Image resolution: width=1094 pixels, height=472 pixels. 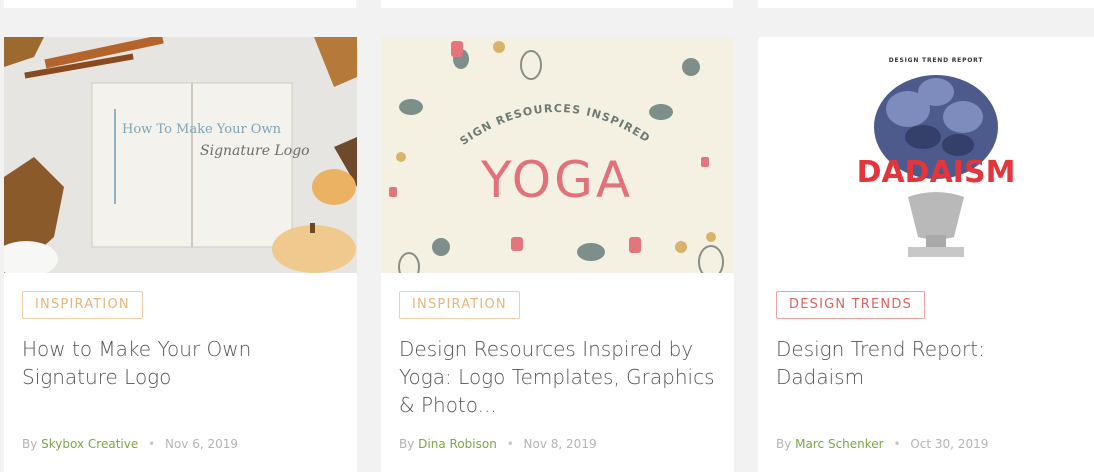 I want to click on svg-text: Signature Logo, so click(x=255, y=151).